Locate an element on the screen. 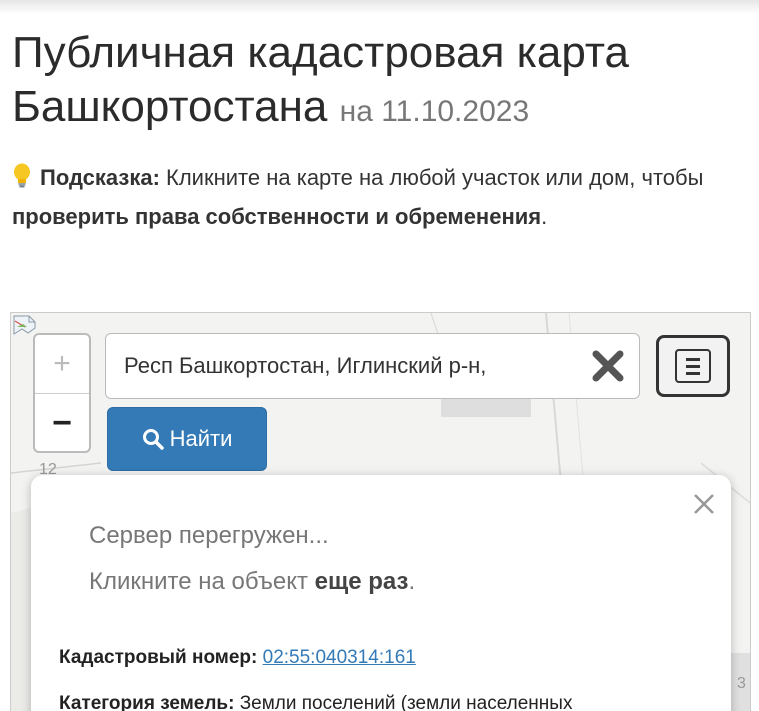 This screenshot has height=711, width=759. map-parcel-label-right: 3 is located at coordinates (741, 683).